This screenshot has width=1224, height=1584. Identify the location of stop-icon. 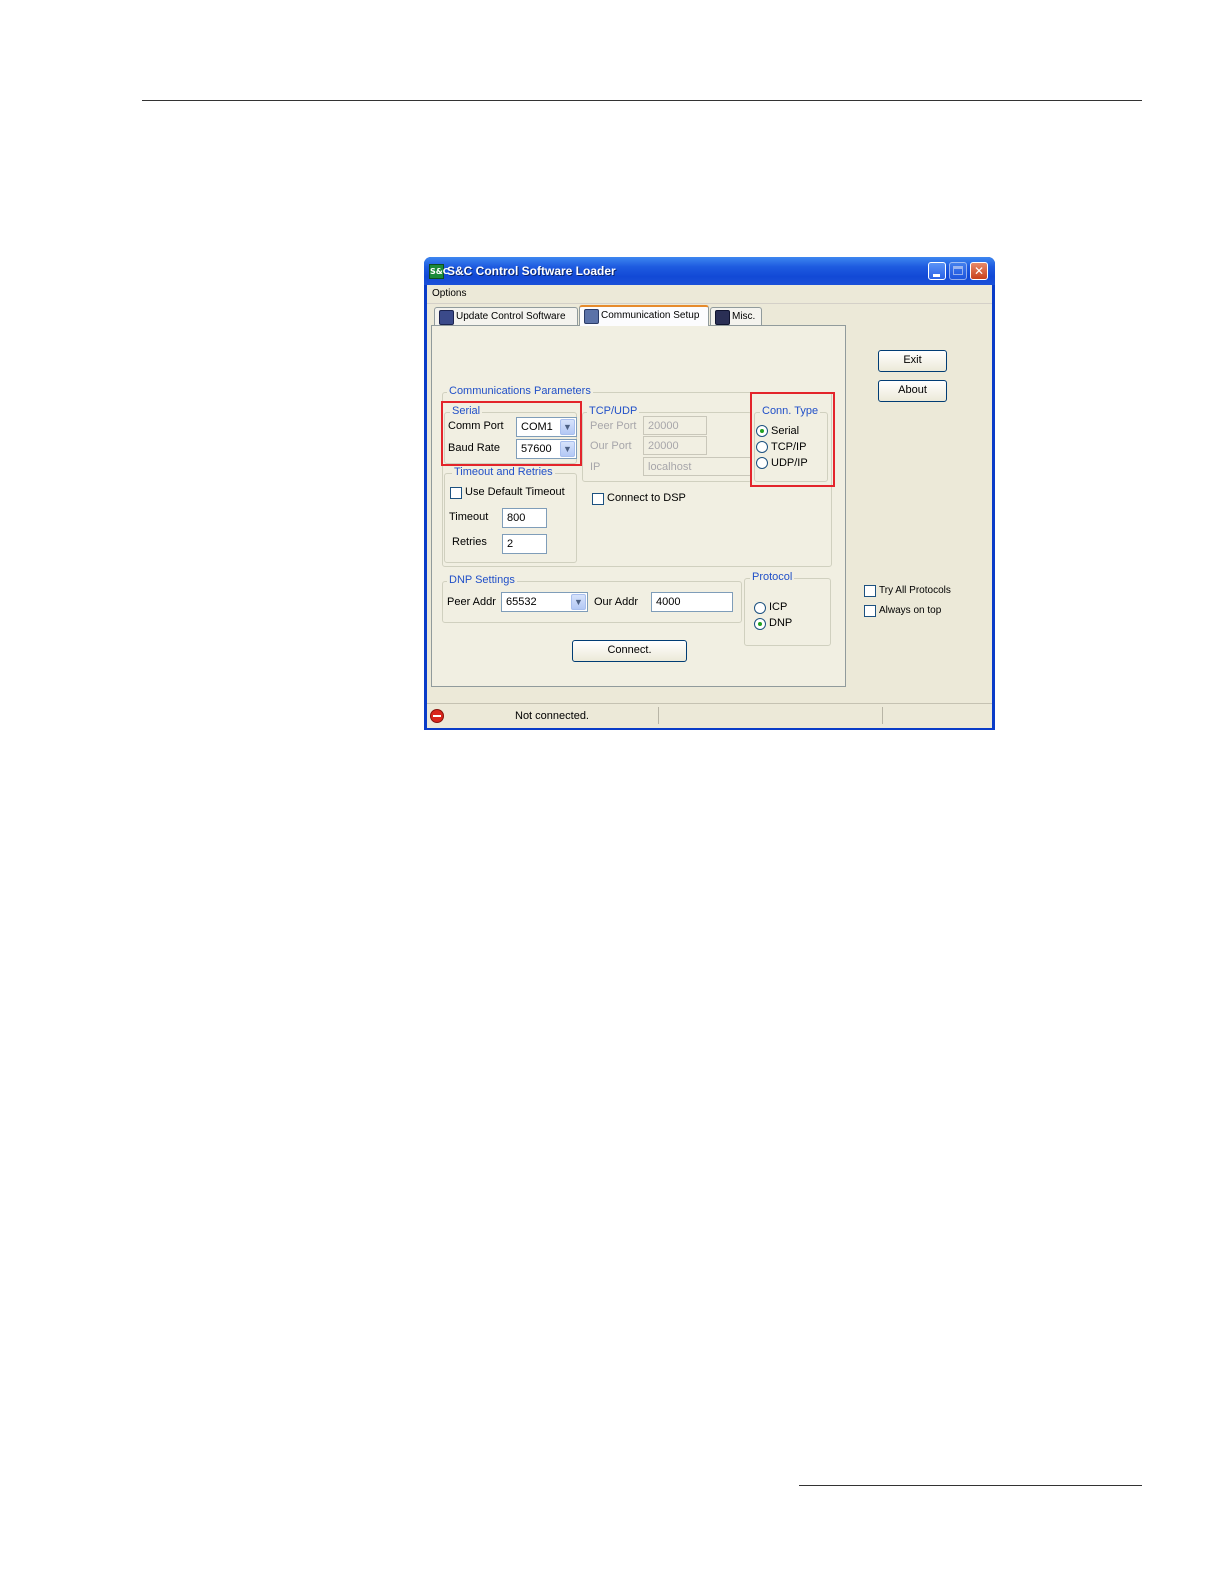
(437, 716).